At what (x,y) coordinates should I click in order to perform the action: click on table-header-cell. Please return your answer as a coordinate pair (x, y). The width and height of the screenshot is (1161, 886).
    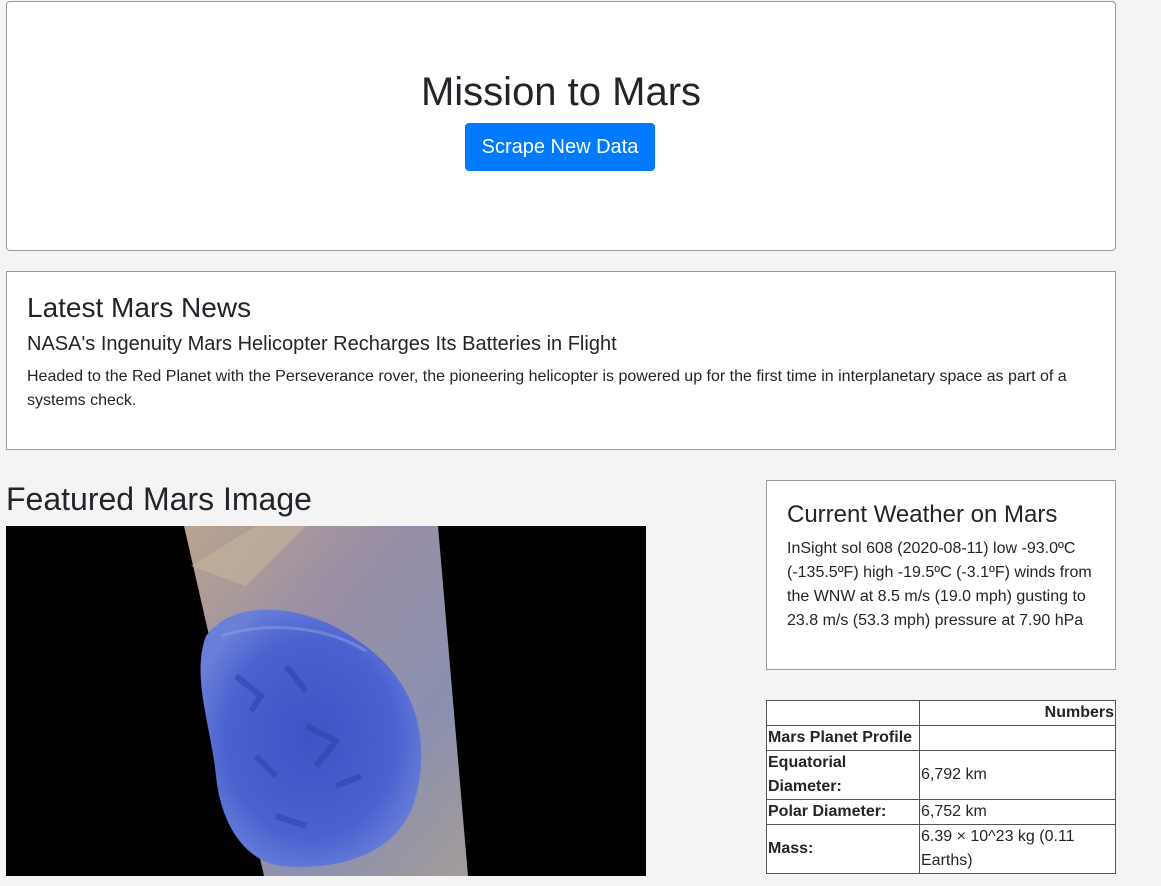
    Looking at the image, I should click on (843, 713).